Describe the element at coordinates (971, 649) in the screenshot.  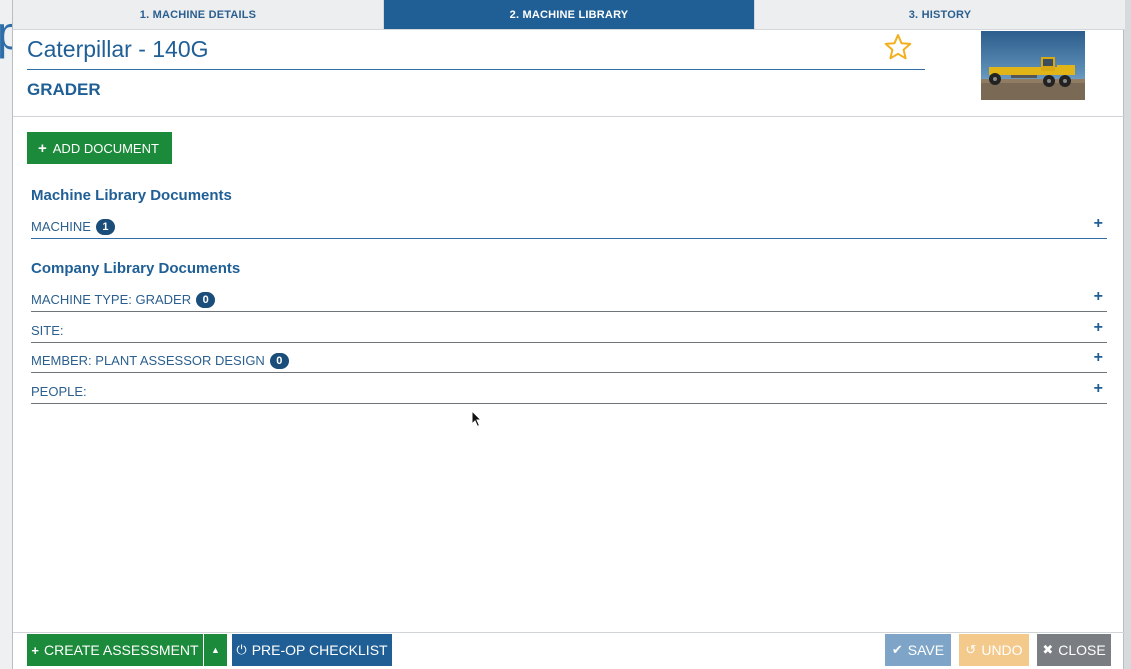
I see `undo-icon: ↺` at that location.